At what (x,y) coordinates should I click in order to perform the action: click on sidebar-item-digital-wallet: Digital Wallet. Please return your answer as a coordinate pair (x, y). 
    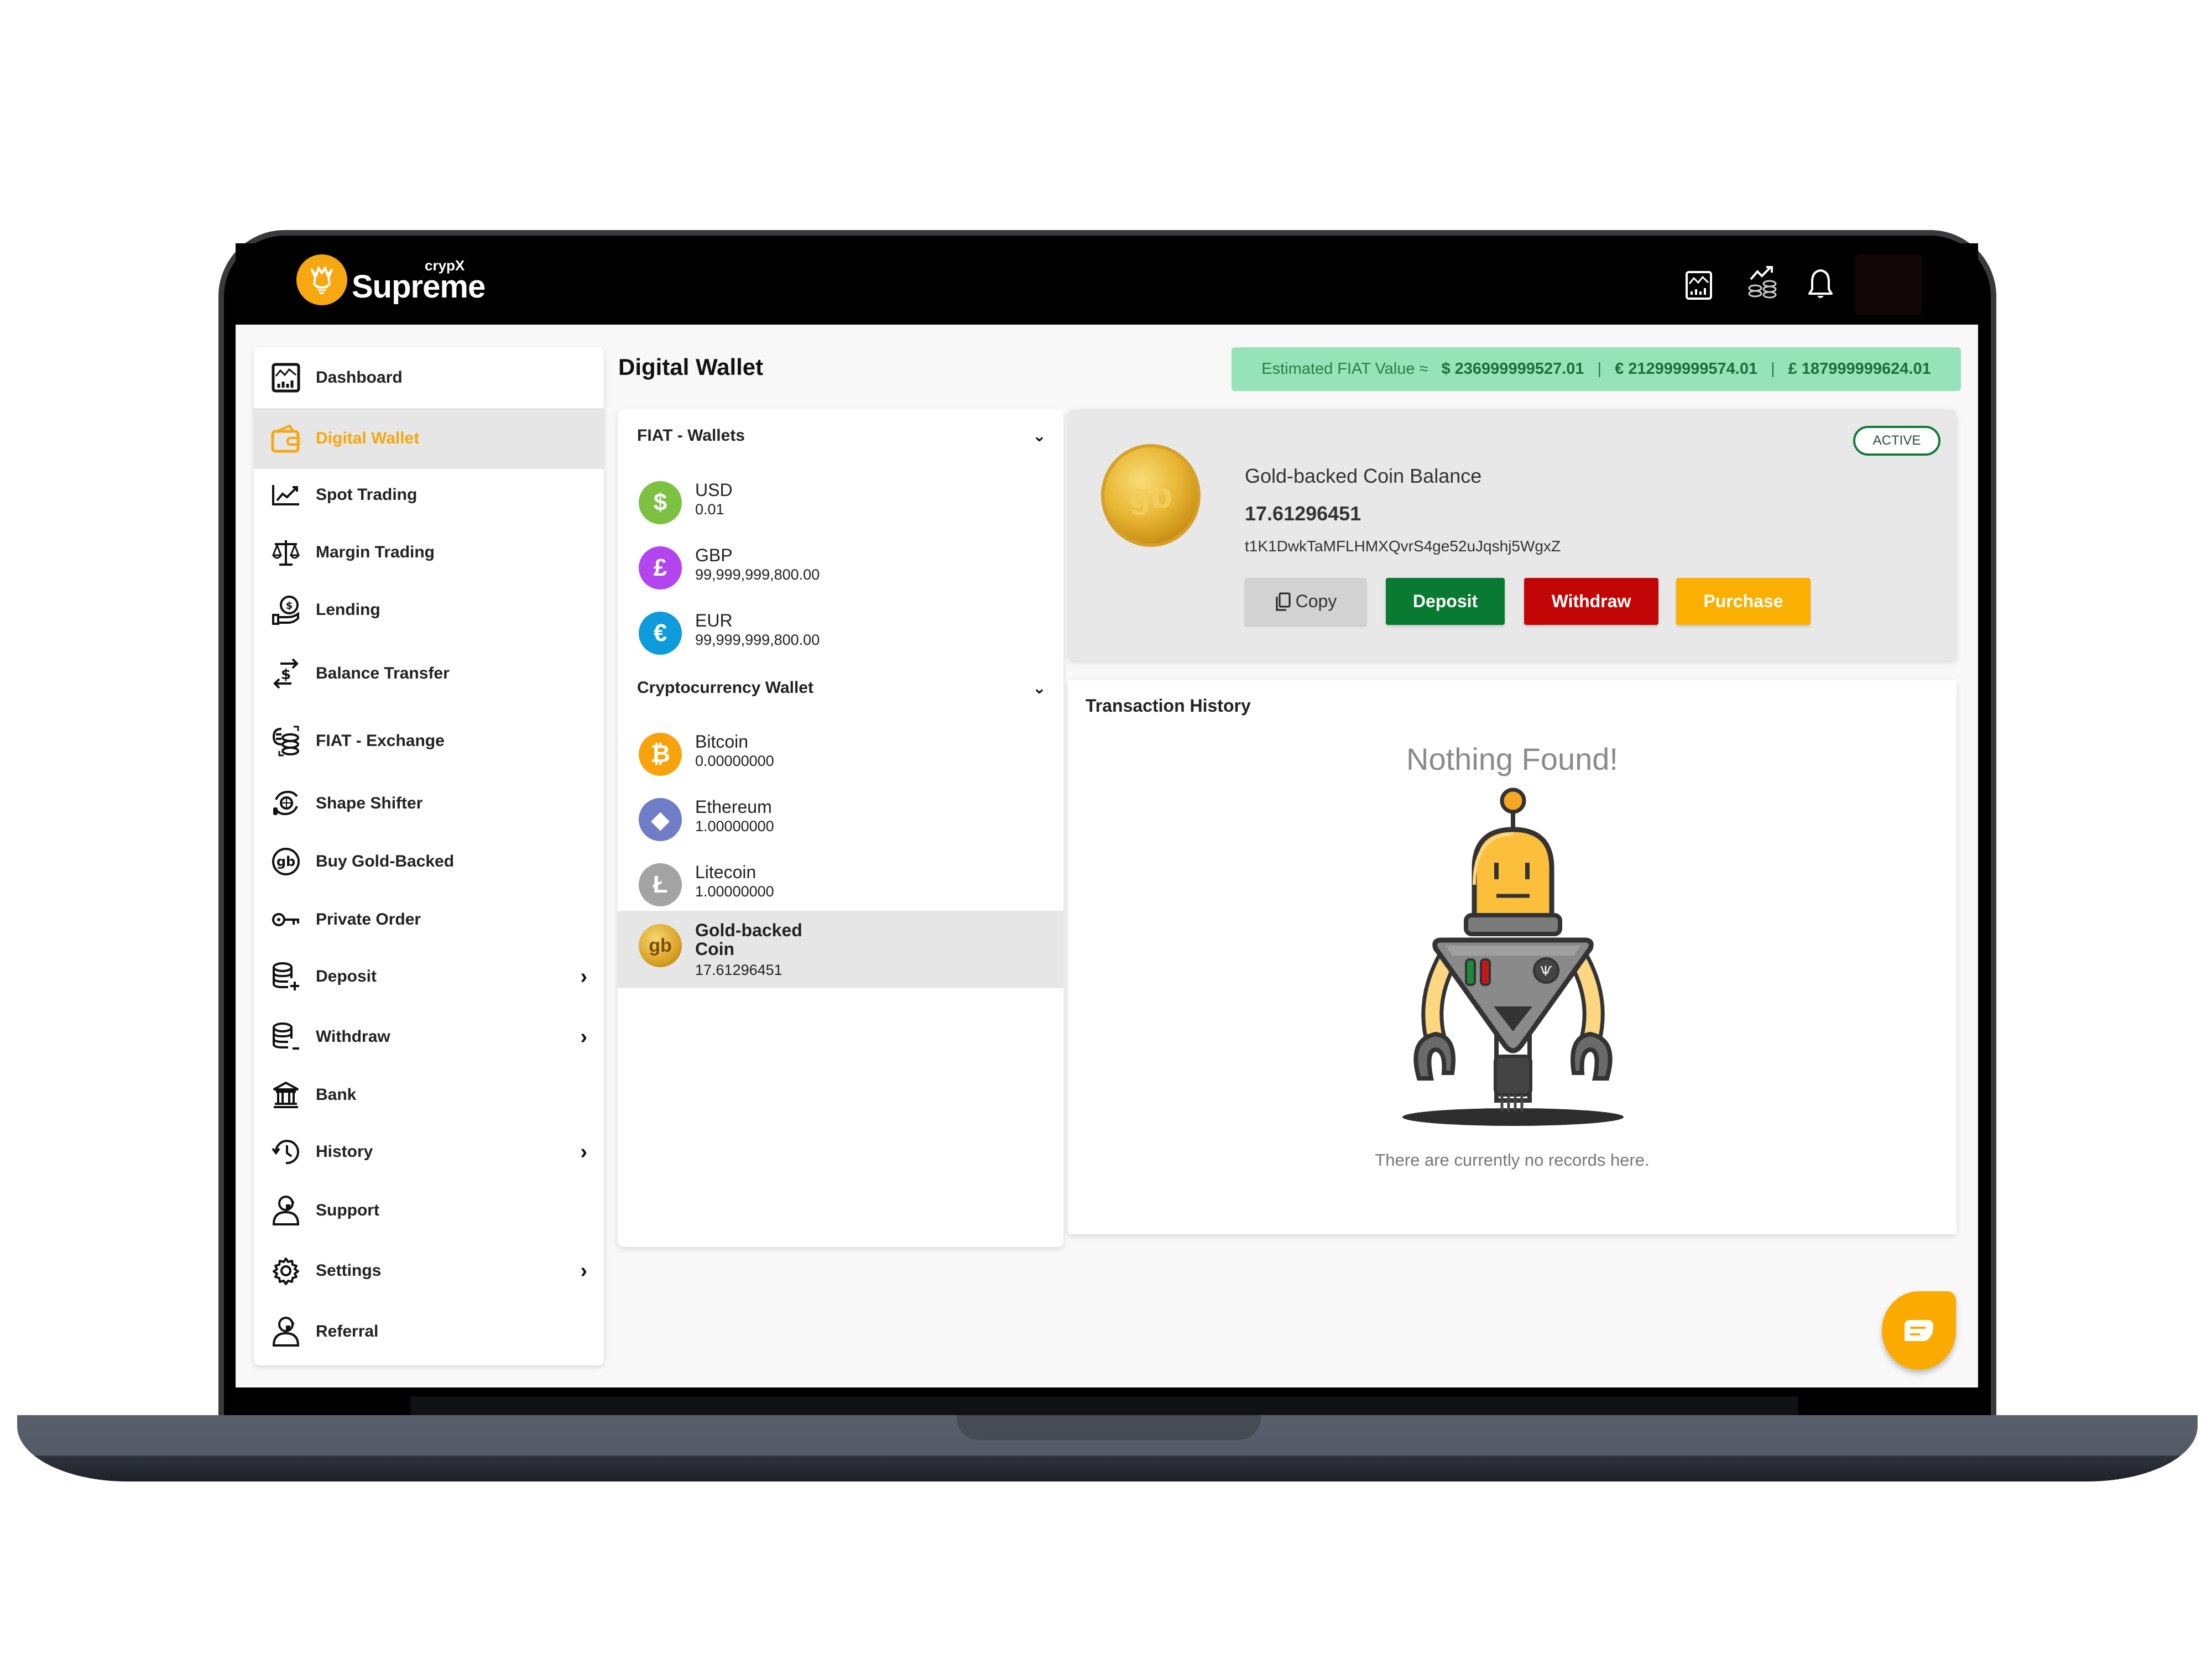
    Looking at the image, I should click on (429, 438).